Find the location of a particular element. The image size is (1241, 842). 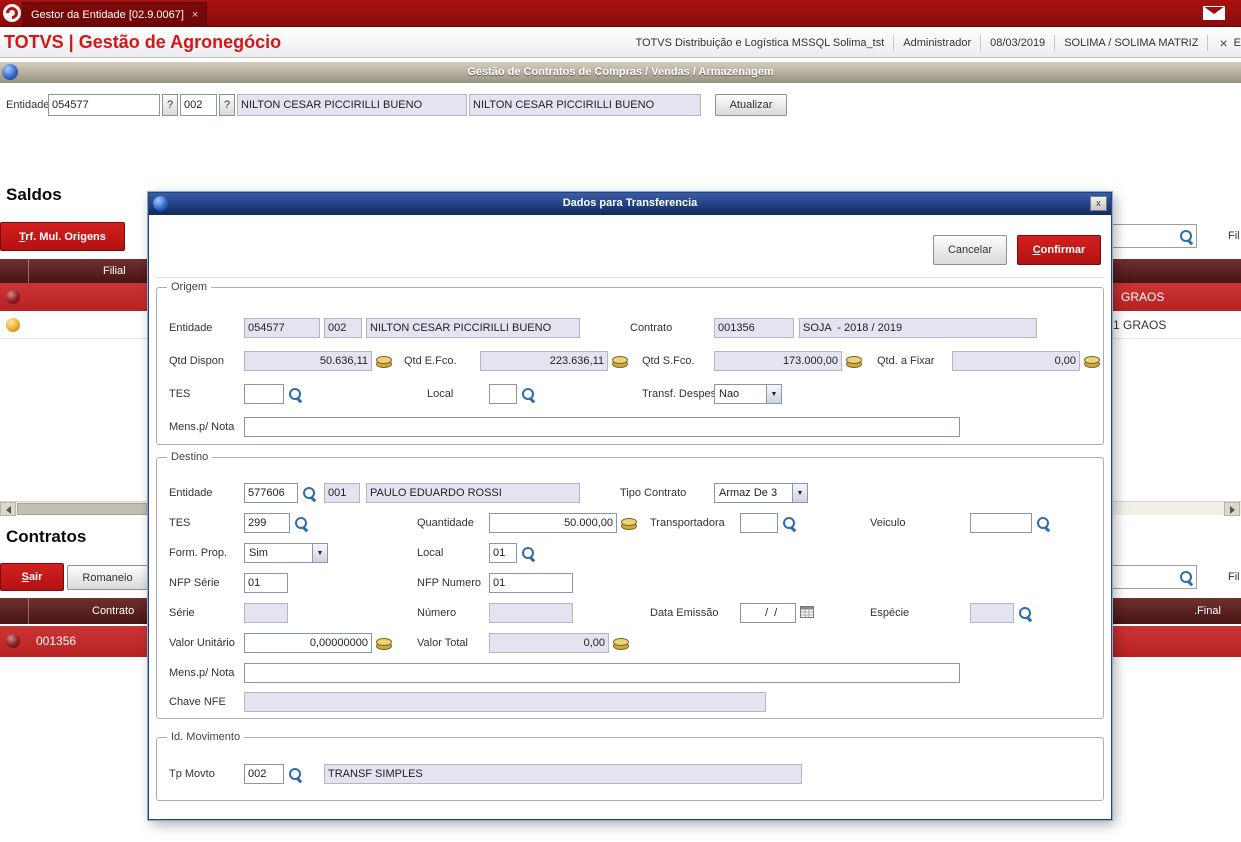

col-contrato: Contrato is located at coordinates (113, 611).